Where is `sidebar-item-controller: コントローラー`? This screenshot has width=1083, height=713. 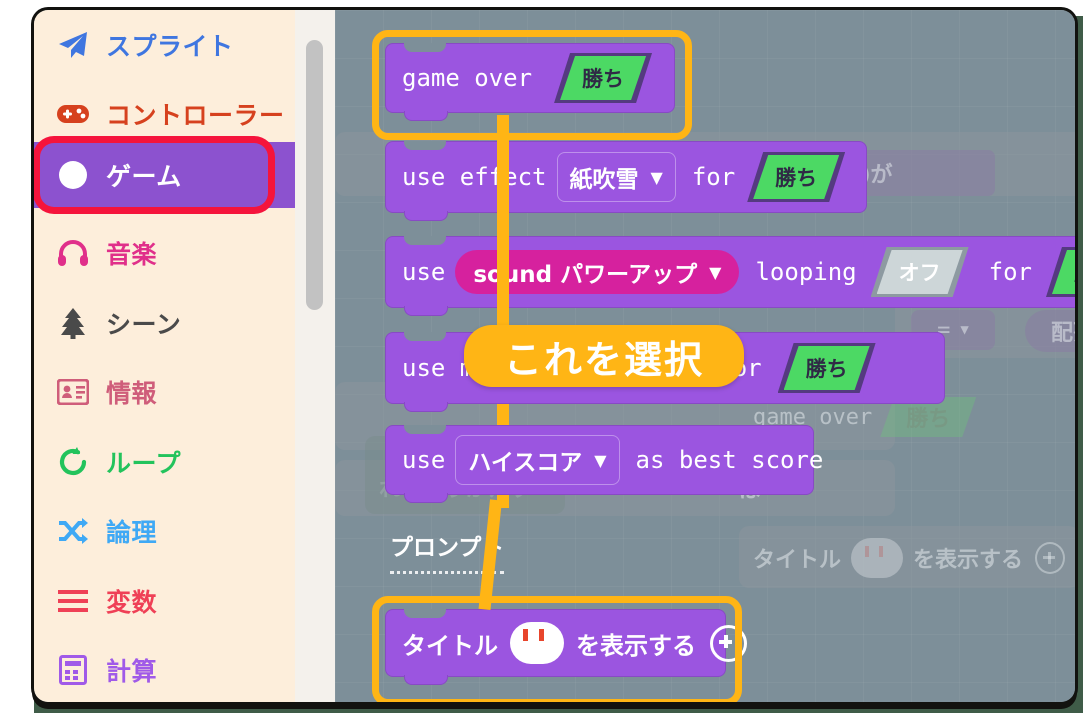 sidebar-item-controller: コントローラー is located at coordinates (164, 115).